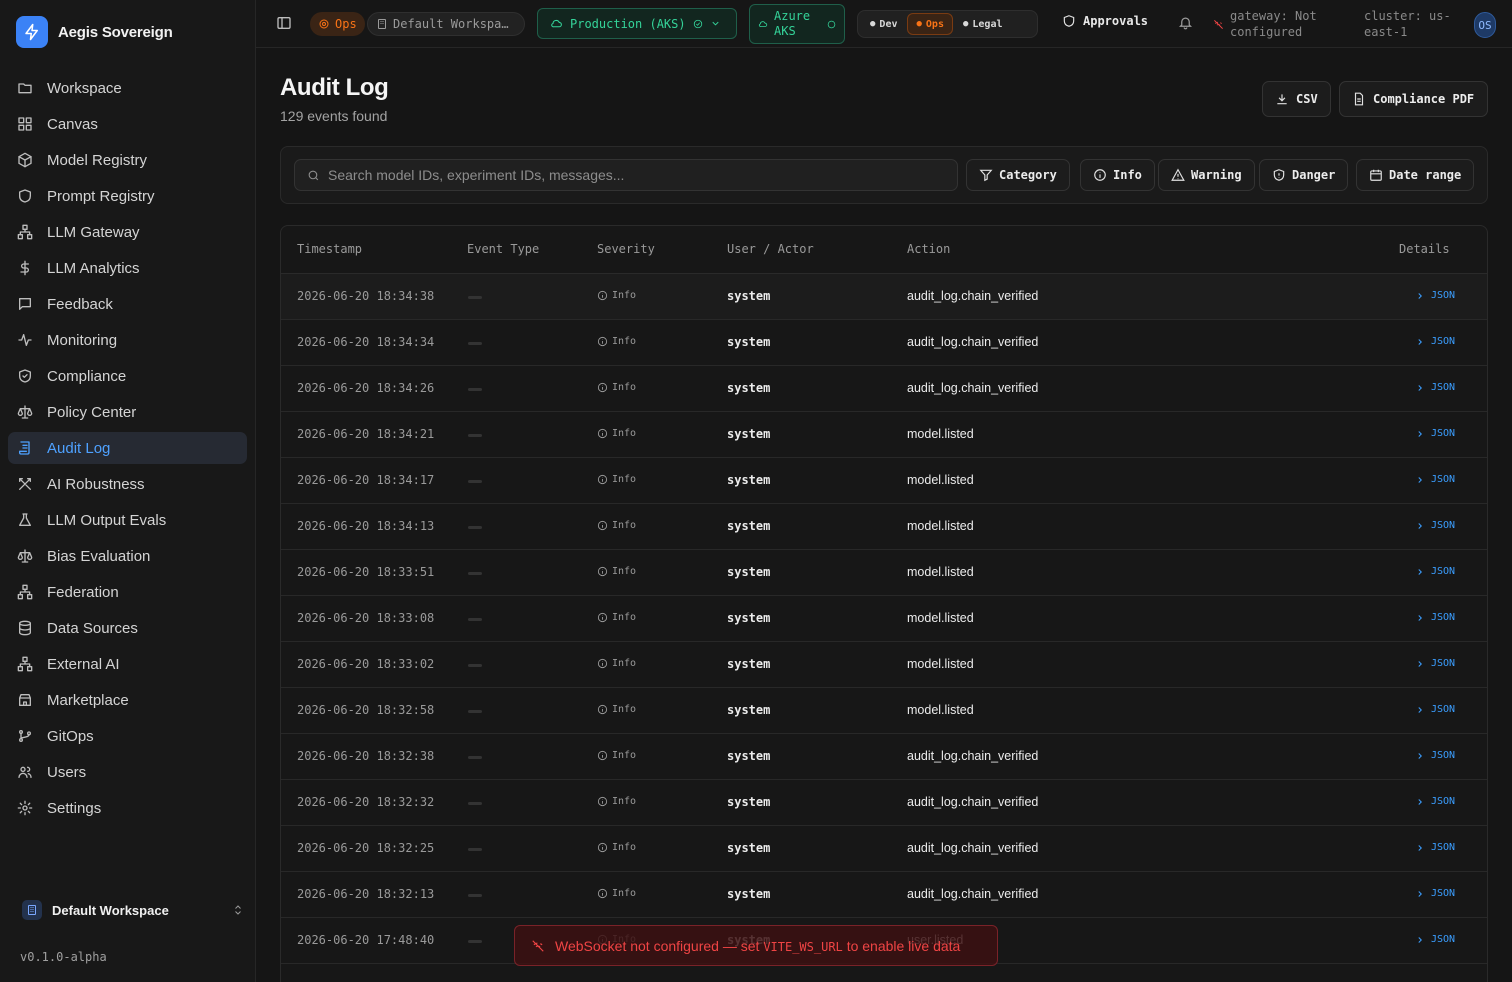 This screenshot has width=1512, height=982. What do you see at coordinates (1185, 22) in the screenshot?
I see `notifications-button` at bounding box center [1185, 22].